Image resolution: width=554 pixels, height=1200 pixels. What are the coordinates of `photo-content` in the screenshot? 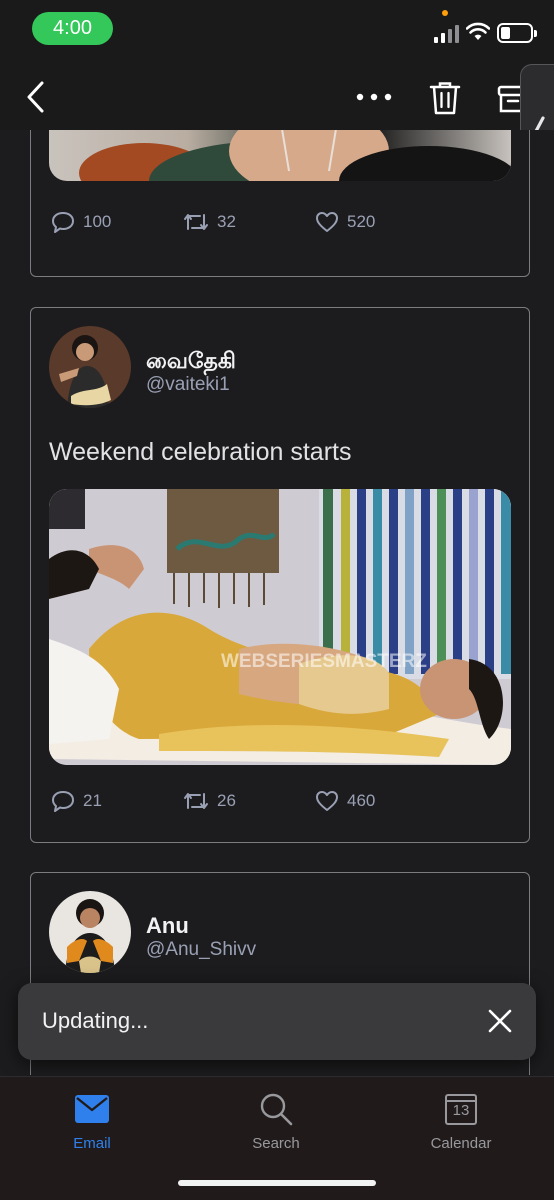 It's located at (295, 155).